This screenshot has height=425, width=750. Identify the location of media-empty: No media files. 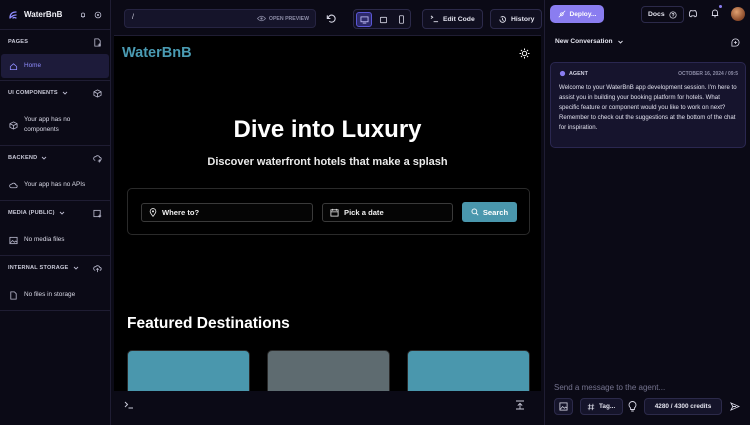
(55, 240).